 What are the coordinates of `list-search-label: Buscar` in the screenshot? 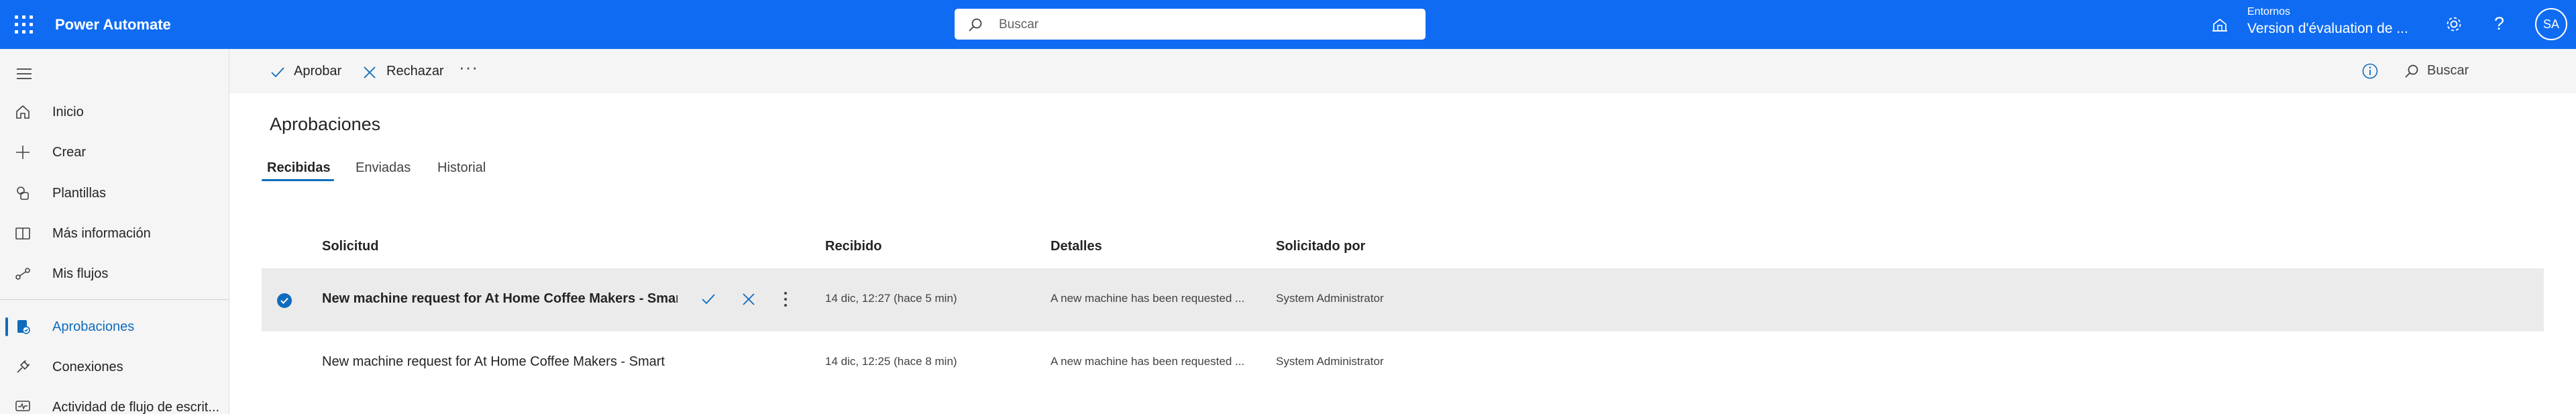 It's located at (2448, 70).